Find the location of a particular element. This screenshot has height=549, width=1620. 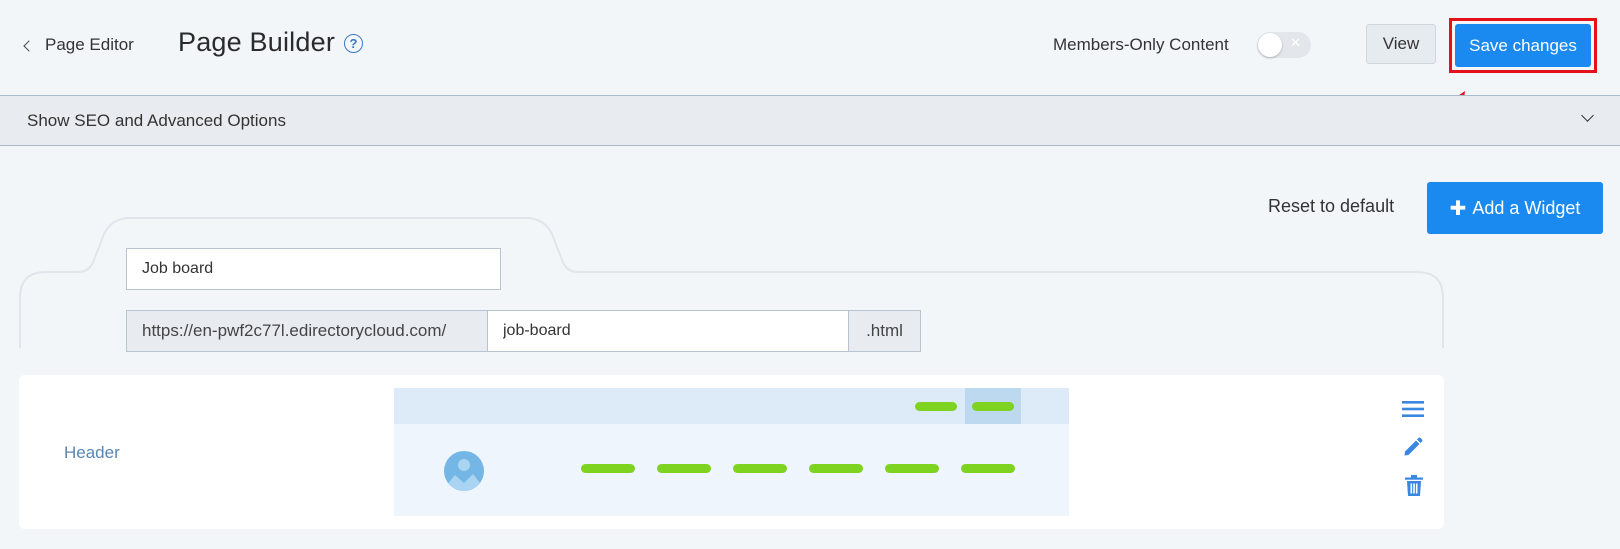

toggle-knob is located at coordinates (1270, 45).